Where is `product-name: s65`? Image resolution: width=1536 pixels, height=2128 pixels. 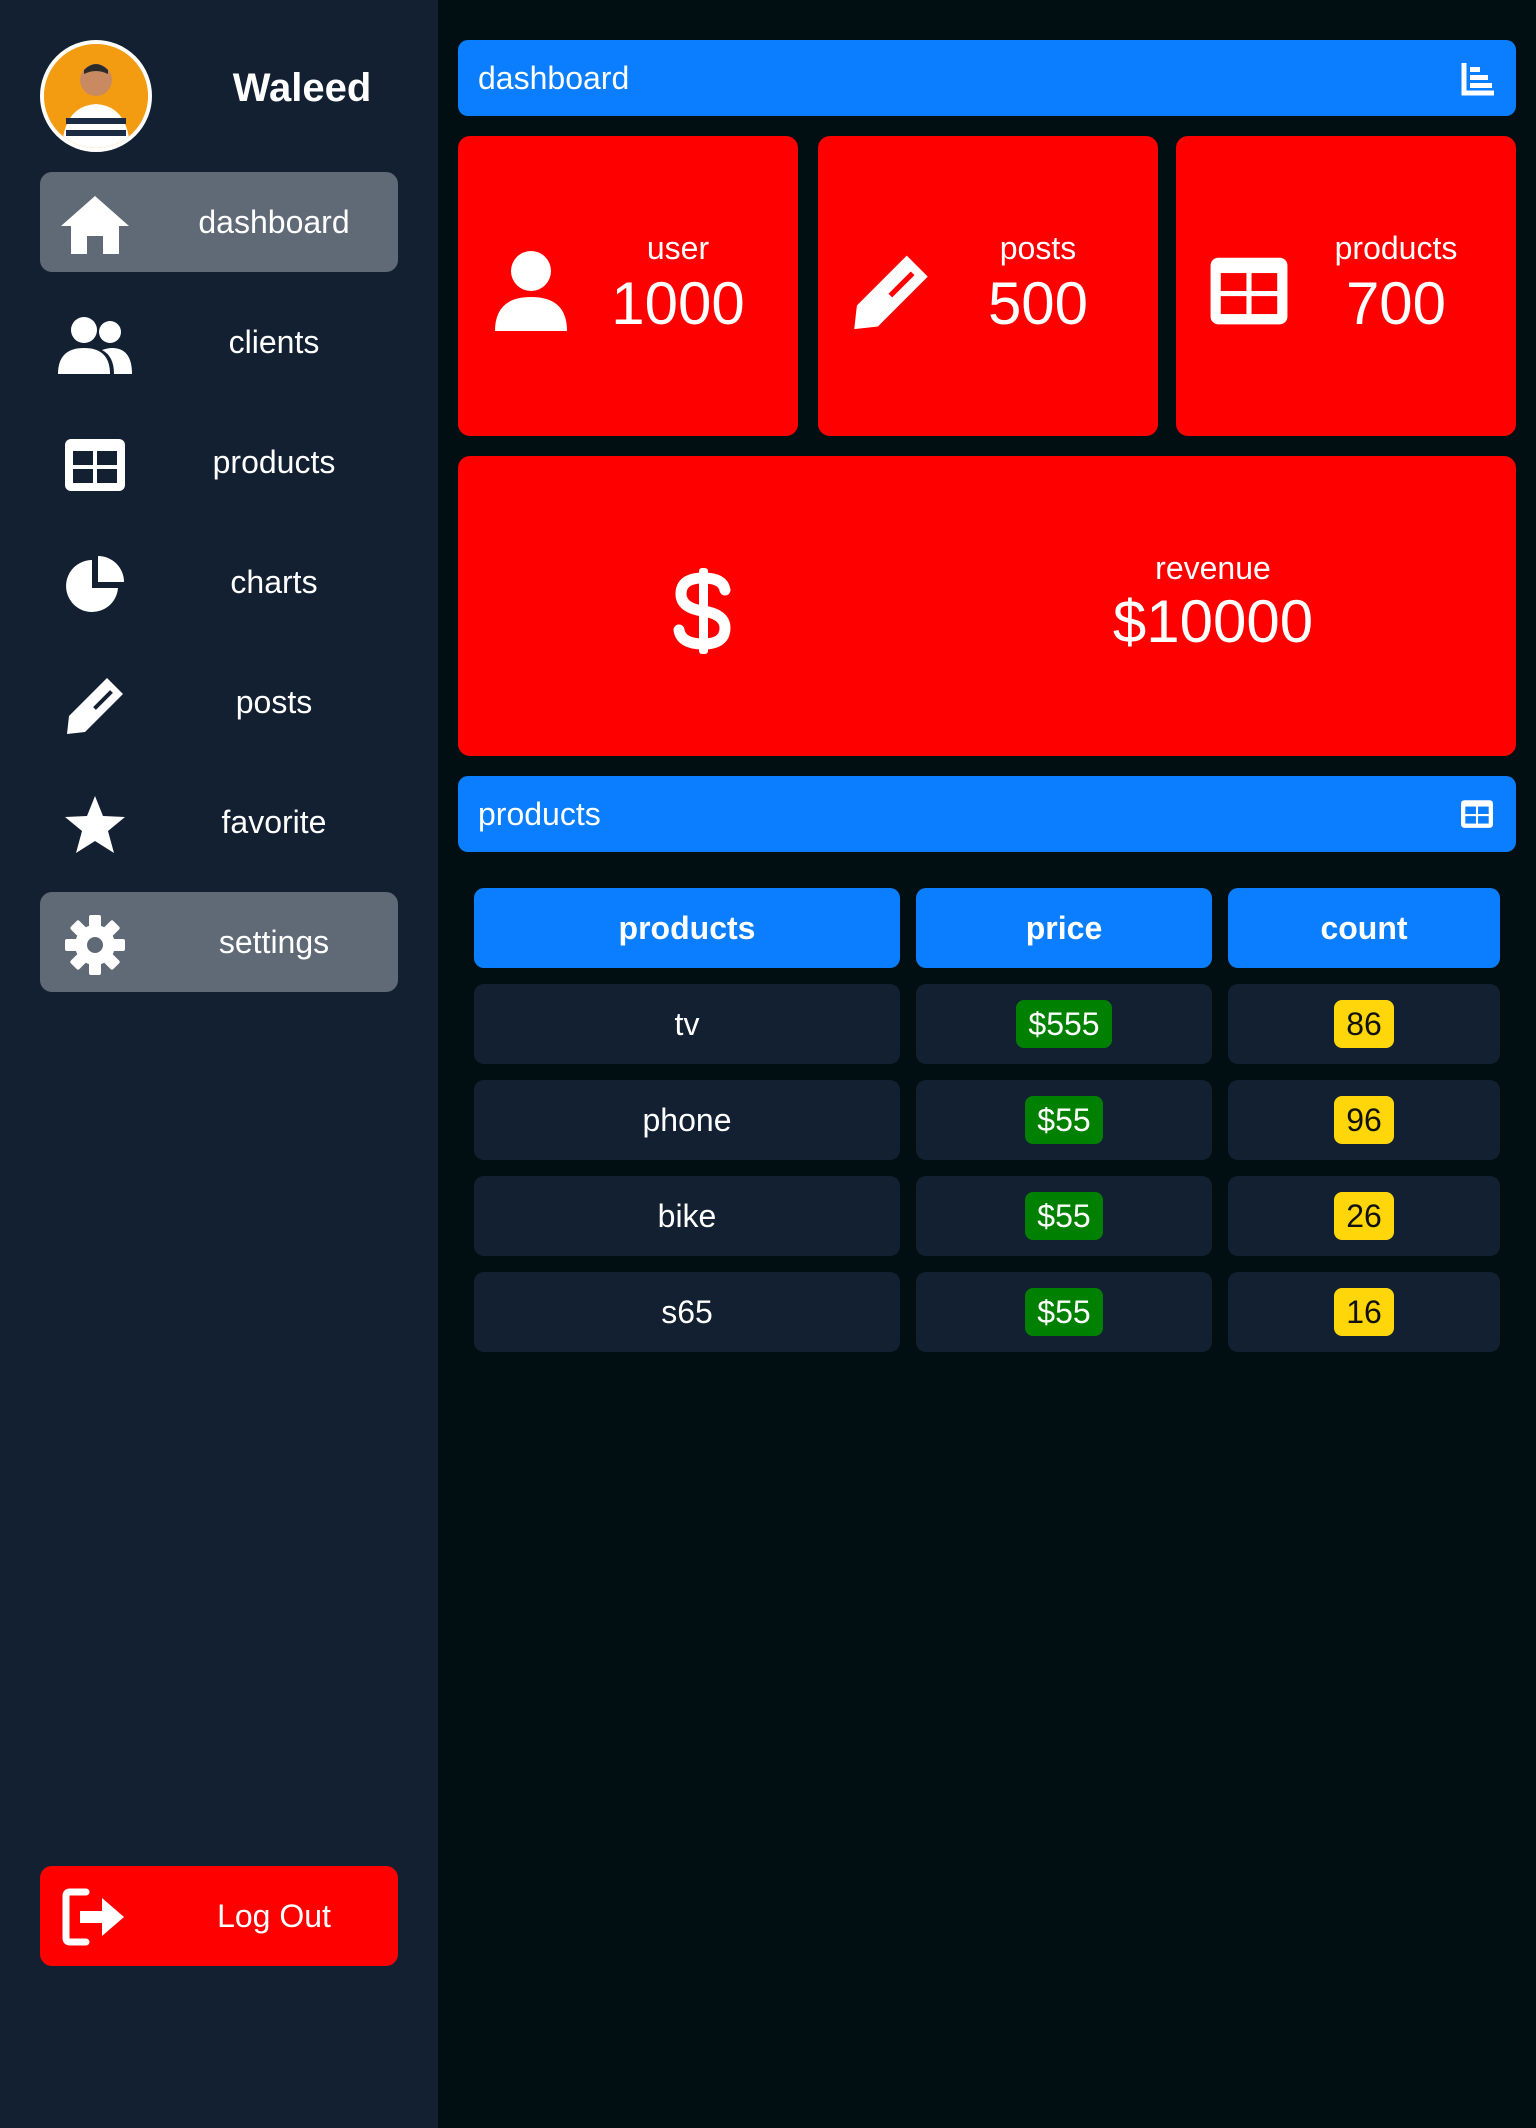 product-name: s65 is located at coordinates (687, 1311).